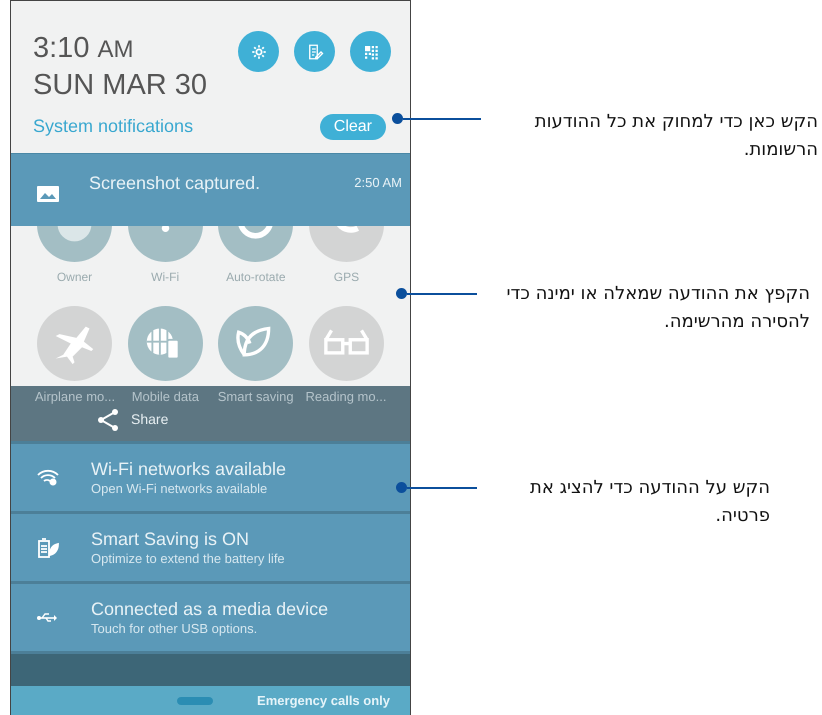 This screenshot has width=822, height=715. What do you see at coordinates (323, 701) in the screenshot?
I see `status-text: Emergency calls only` at bounding box center [323, 701].